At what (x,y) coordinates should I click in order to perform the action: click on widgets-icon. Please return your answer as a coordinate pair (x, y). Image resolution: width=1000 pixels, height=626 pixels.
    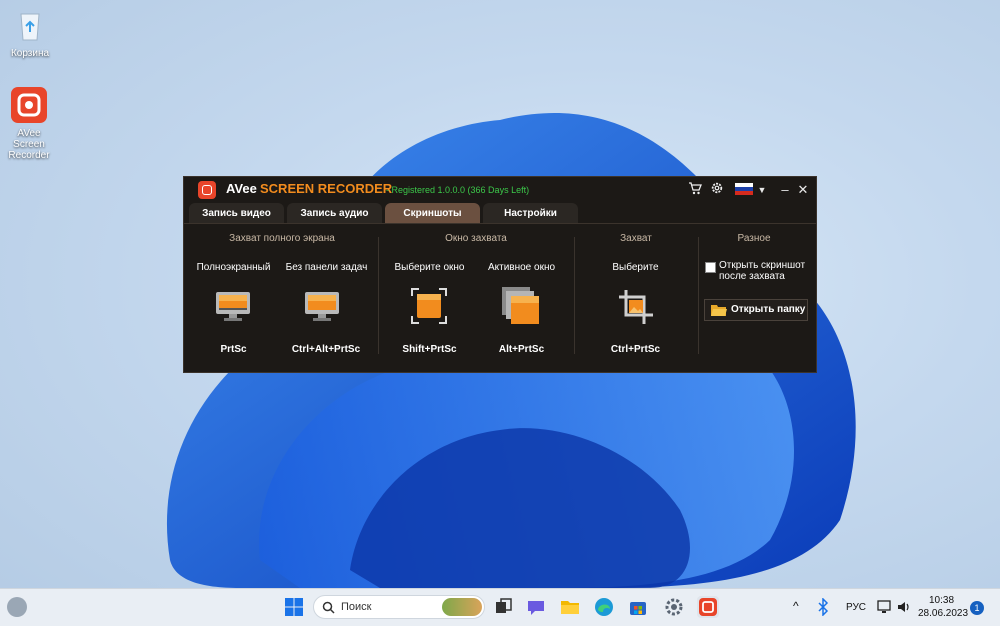
    Looking at the image, I should click on (17, 607).